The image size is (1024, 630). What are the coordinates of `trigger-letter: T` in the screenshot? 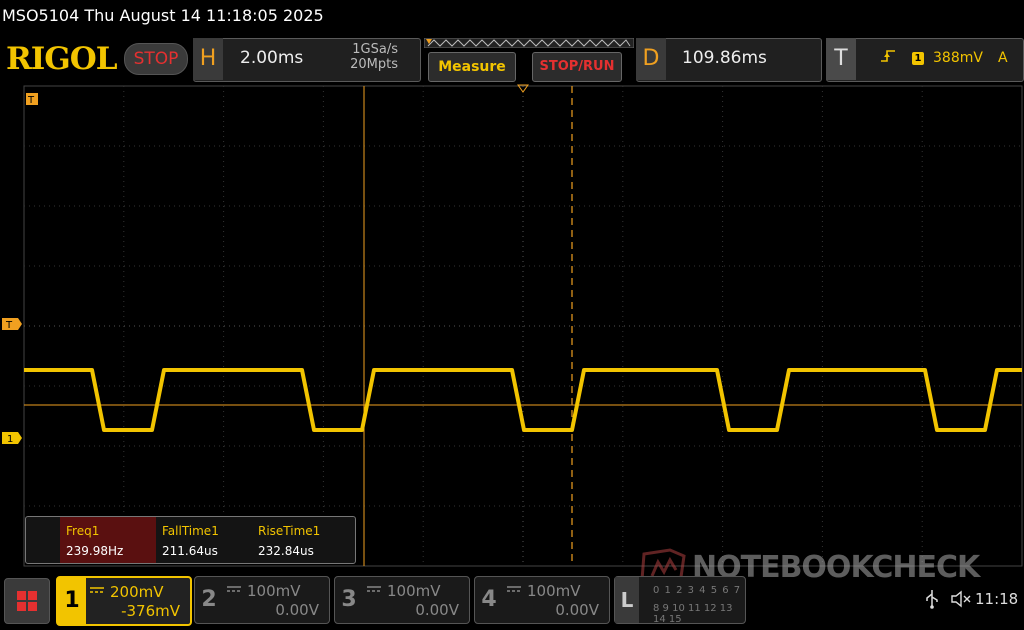 It's located at (841, 59).